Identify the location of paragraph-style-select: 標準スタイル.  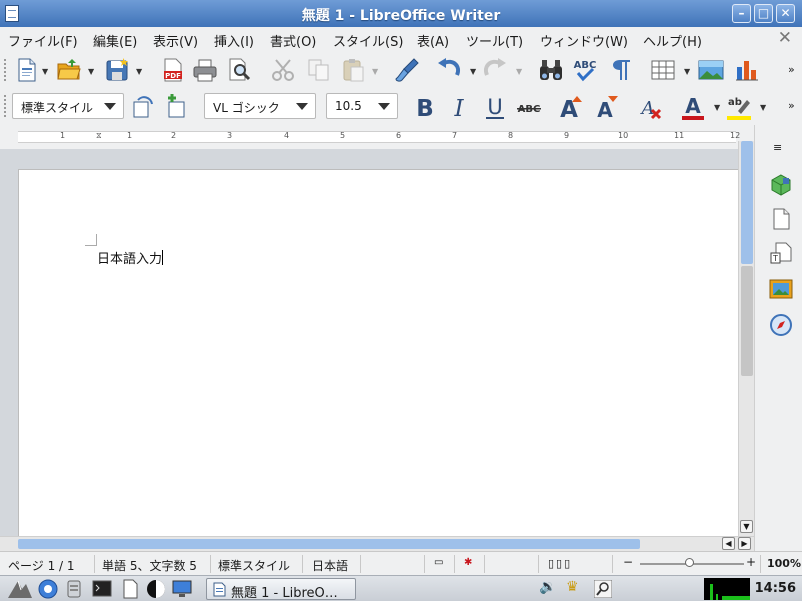
(68, 106).